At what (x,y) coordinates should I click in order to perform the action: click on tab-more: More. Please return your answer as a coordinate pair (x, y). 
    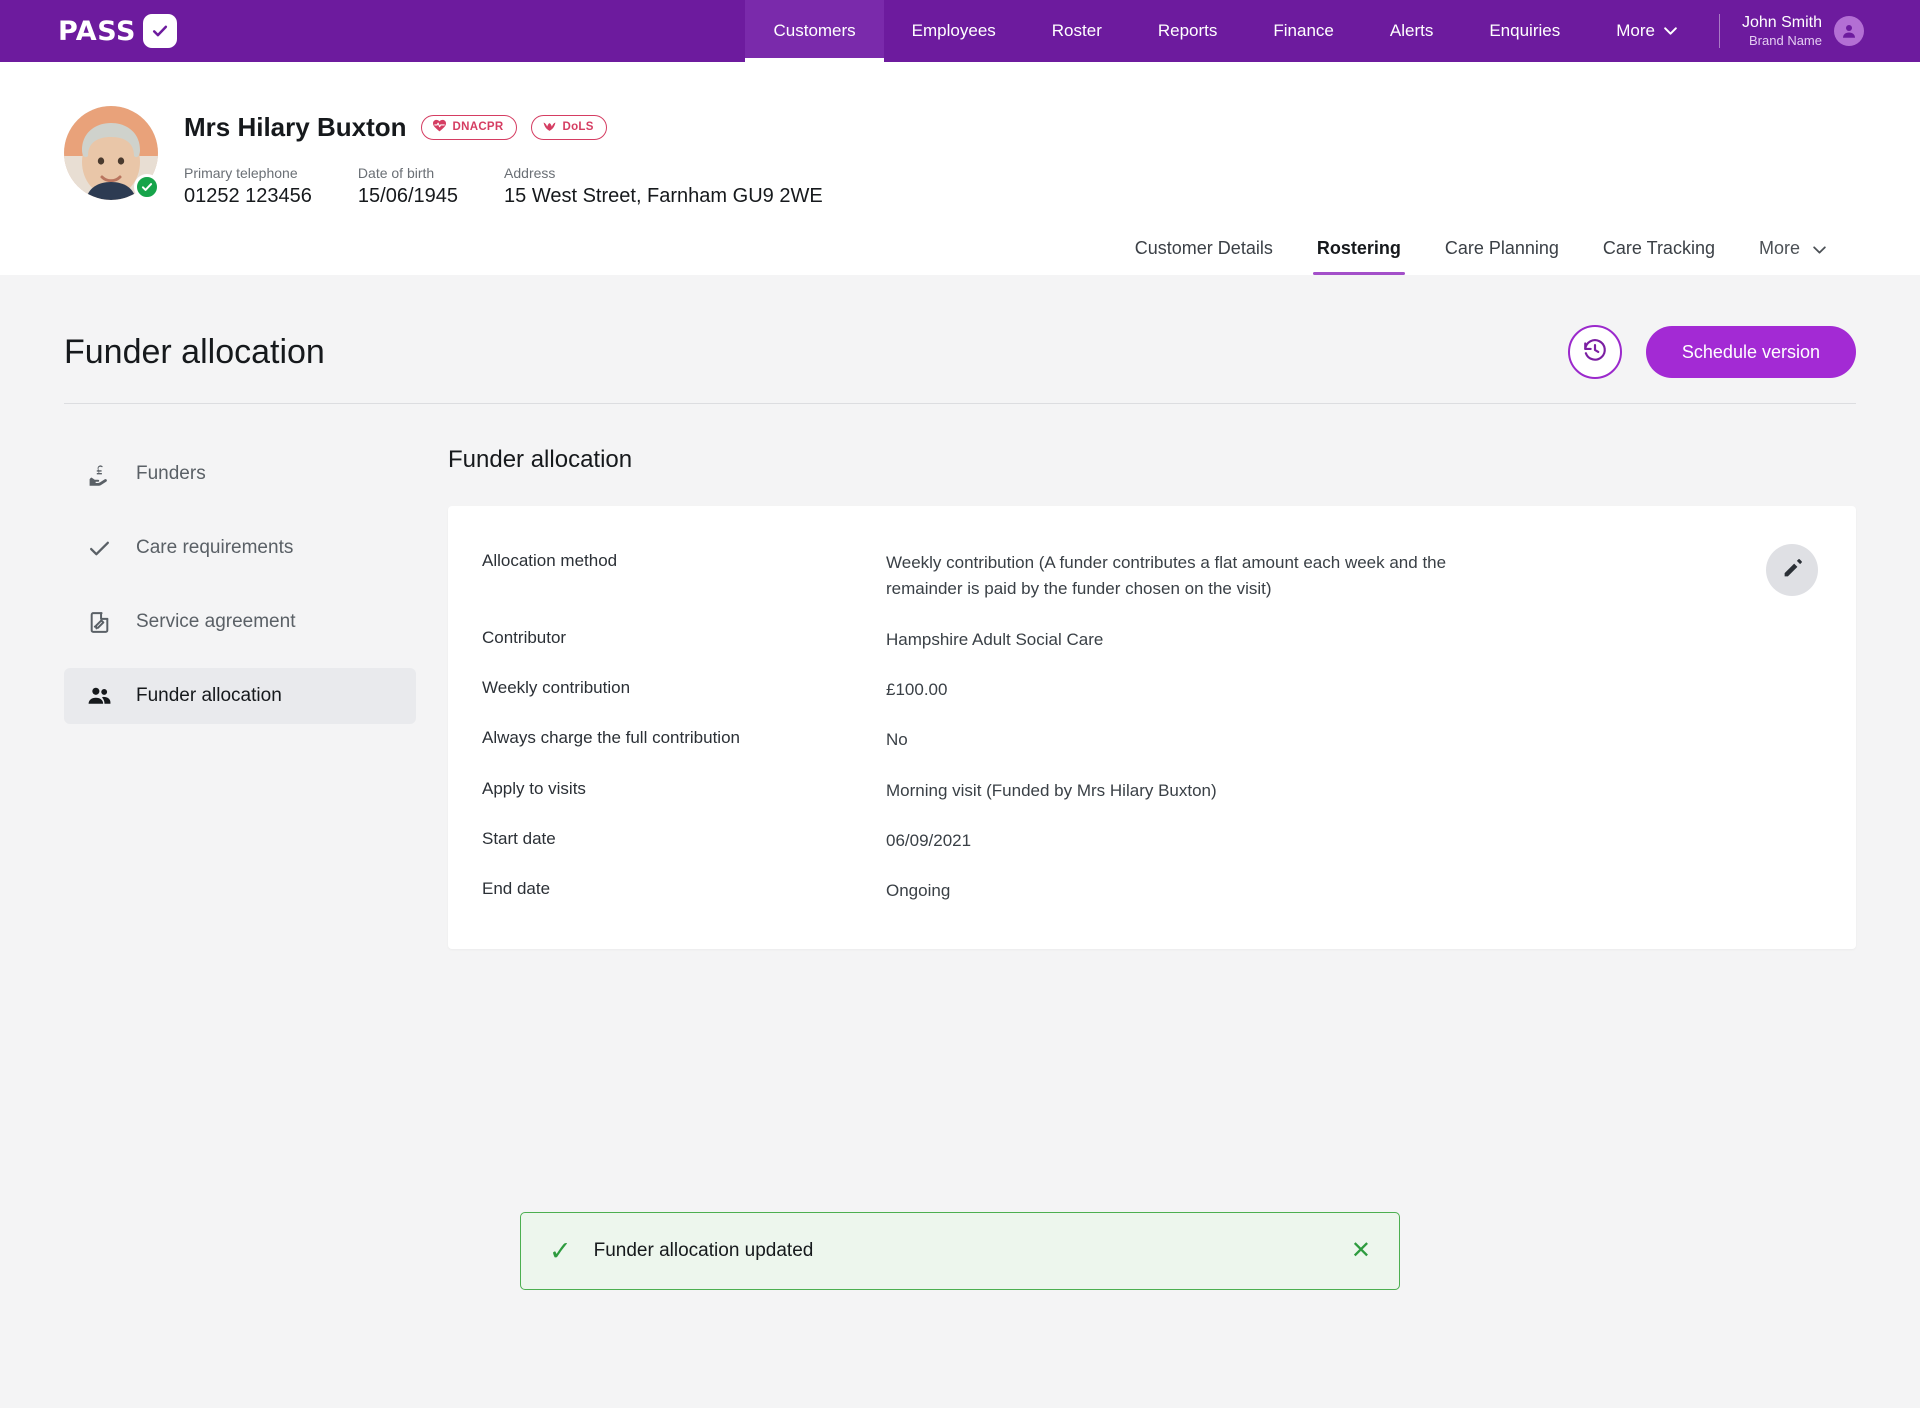
    Looking at the image, I should click on (1792, 250).